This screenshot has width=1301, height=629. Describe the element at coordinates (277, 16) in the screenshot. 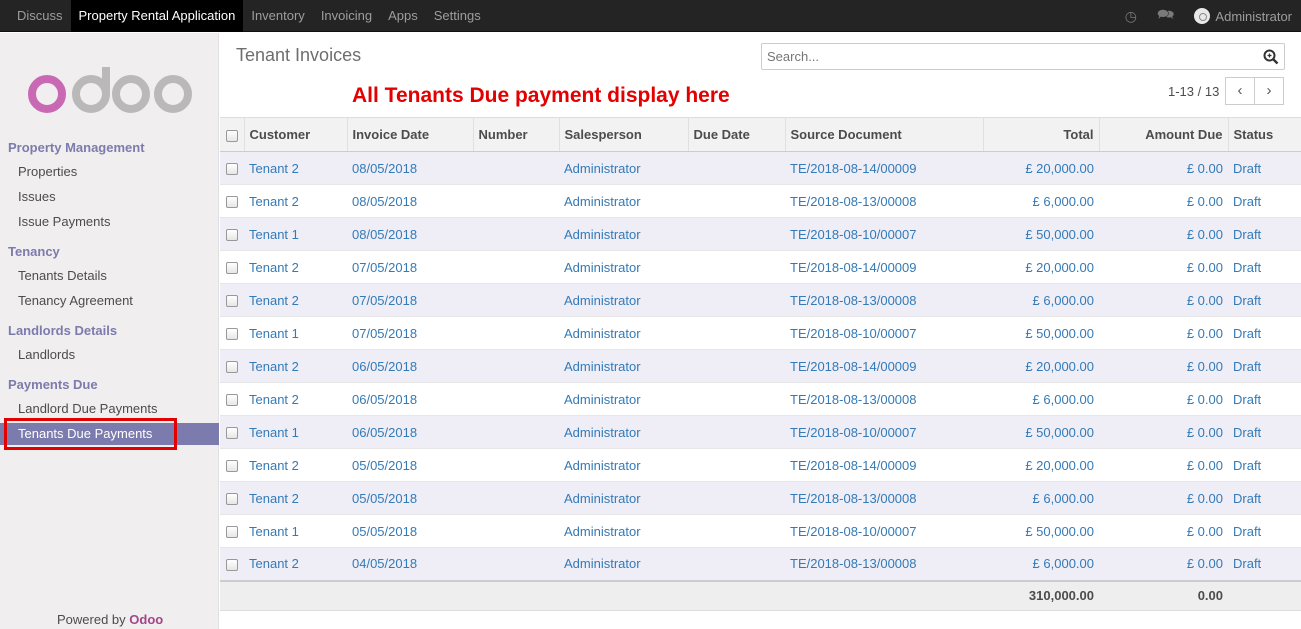

I see `menu-inventory: Inventory` at that location.